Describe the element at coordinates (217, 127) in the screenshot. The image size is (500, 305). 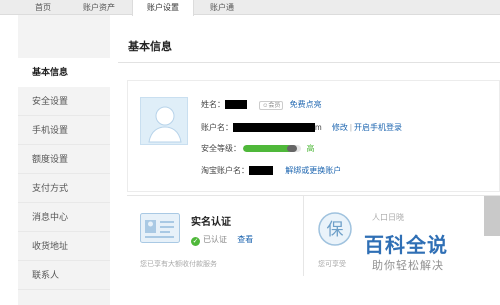
I see `account-label: 账户名：` at that location.